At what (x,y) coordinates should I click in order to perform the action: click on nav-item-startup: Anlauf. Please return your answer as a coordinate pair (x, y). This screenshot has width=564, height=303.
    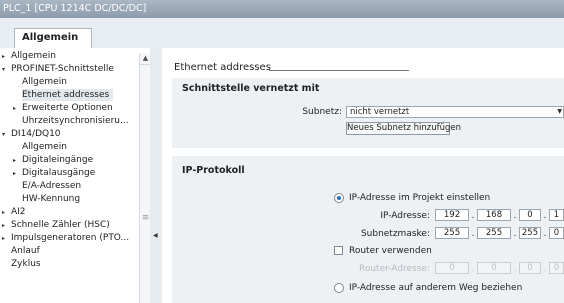
    Looking at the image, I should click on (25, 251).